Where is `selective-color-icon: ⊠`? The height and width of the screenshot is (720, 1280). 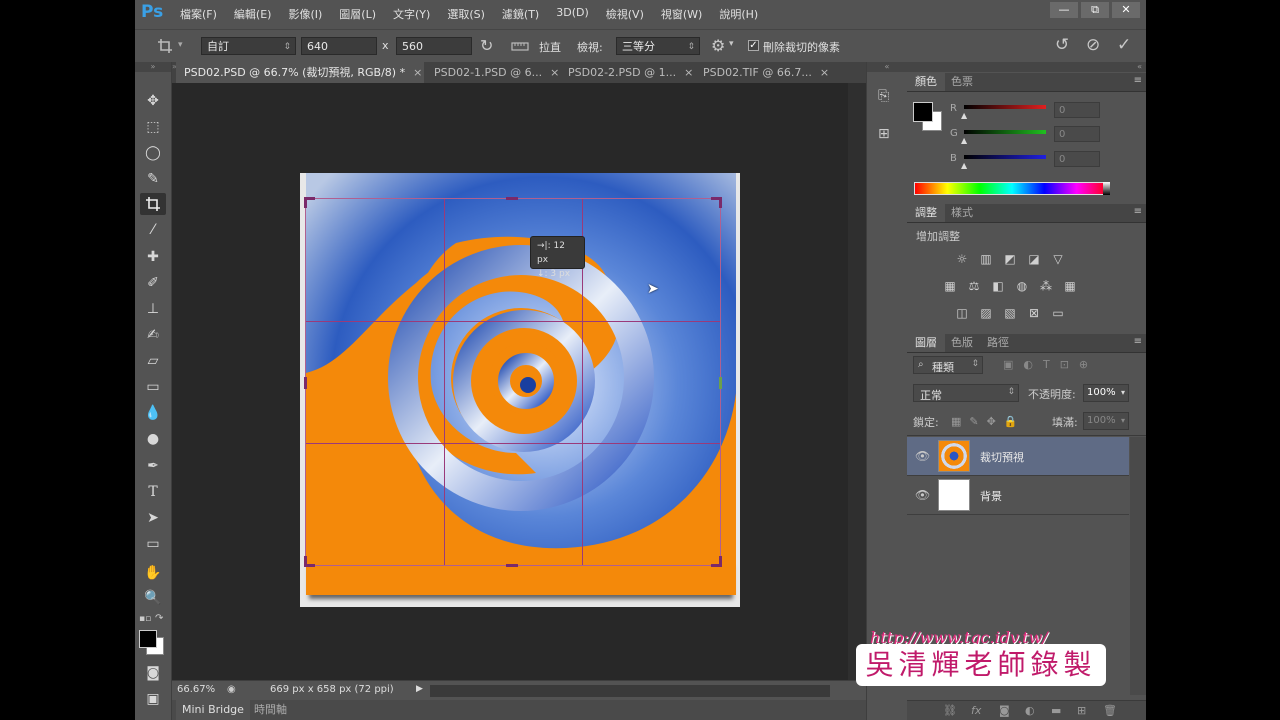 selective-color-icon: ⊠ is located at coordinates (1034, 313).